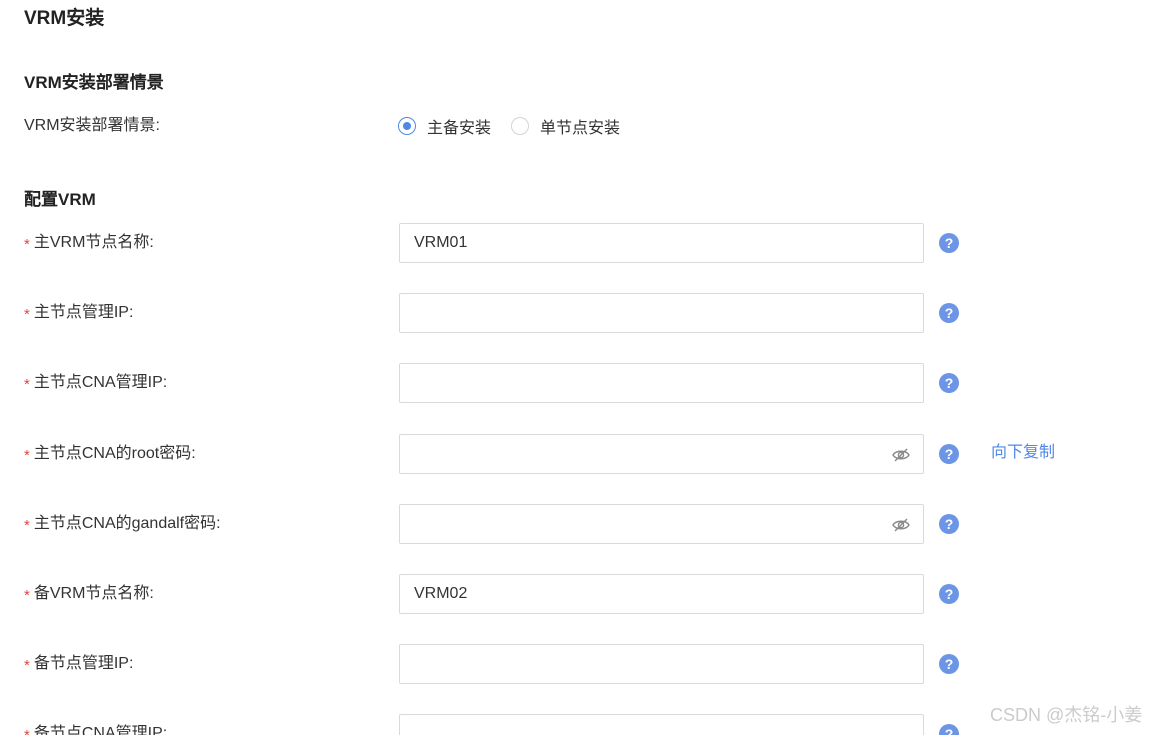  I want to click on primary-cna-gandalf-password-field, so click(661, 524).